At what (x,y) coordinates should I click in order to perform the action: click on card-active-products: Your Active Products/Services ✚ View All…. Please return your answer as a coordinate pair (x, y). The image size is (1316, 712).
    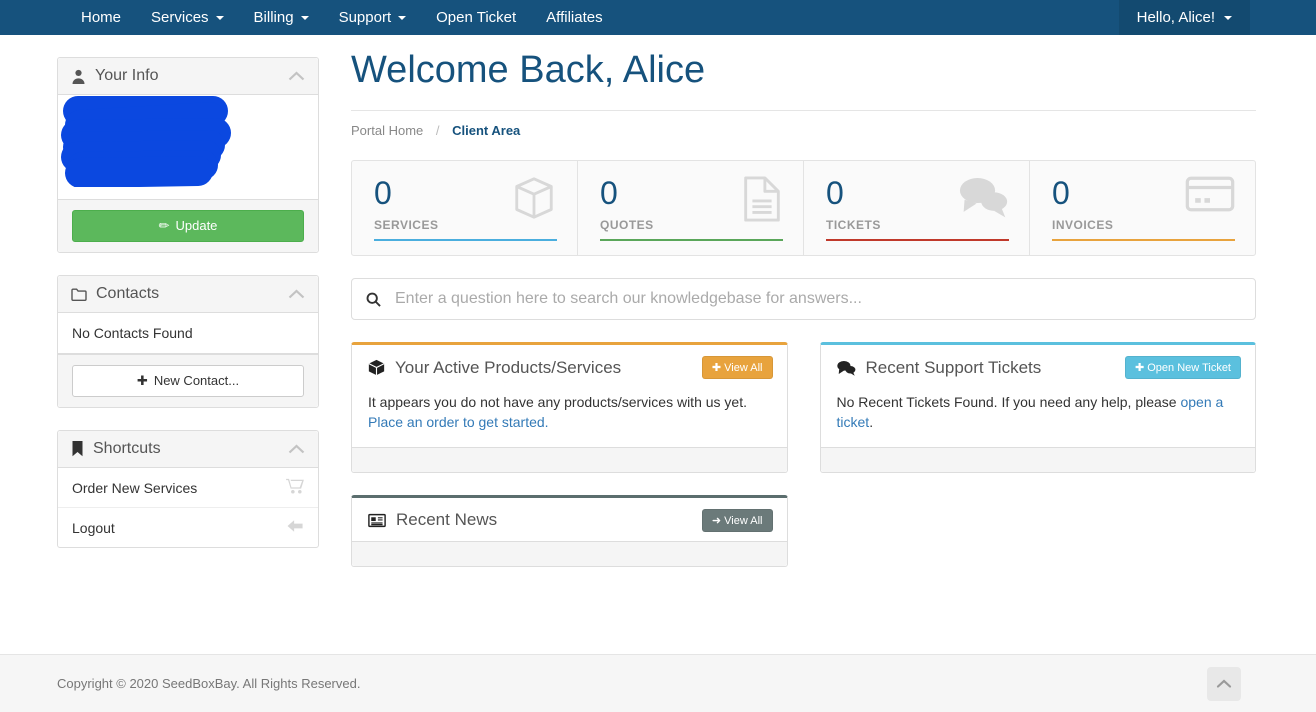
    Looking at the image, I should click on (569, 407).